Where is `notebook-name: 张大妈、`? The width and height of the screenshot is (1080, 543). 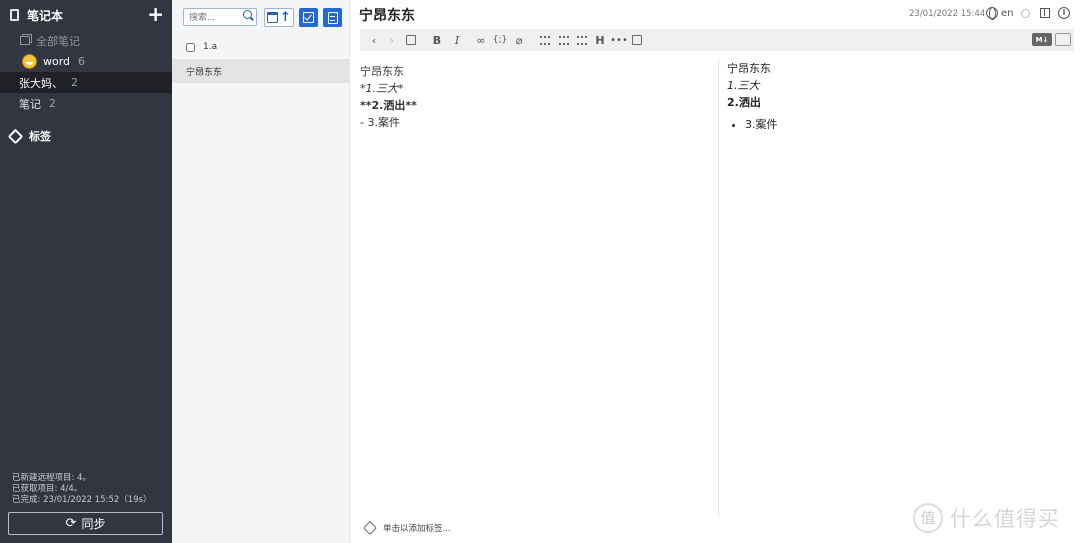
notebook-name: 张大妈、 is located at coordinates (41, 83).